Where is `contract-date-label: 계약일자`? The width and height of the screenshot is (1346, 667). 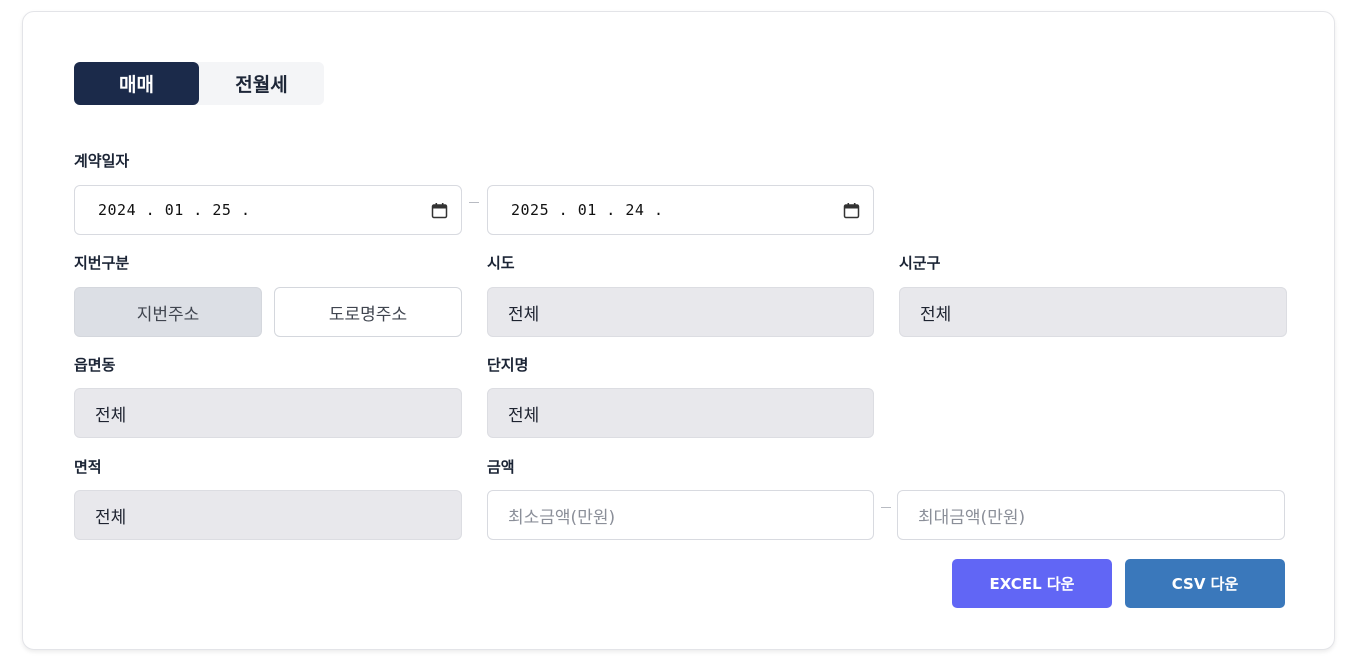 contract-date-label: 계약일자 is located at coordinates (102, 161).